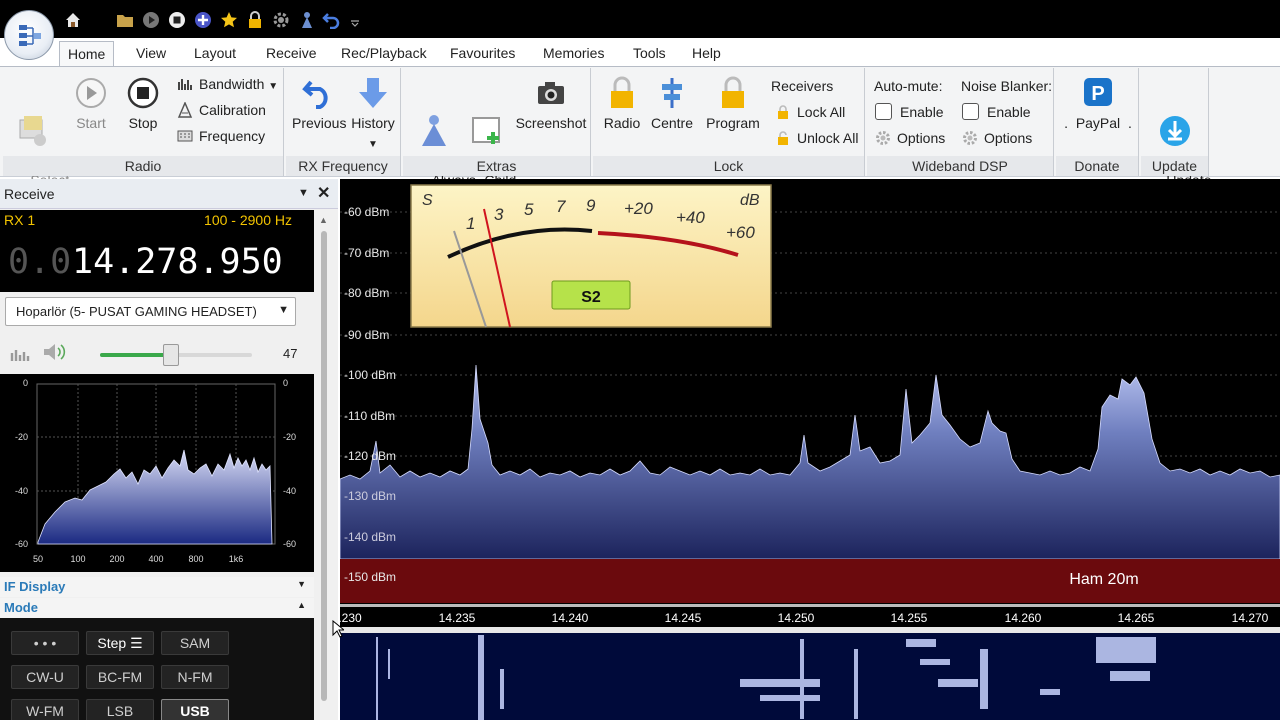  I want to click on calibration-button: Calibration, so click(221, 110).